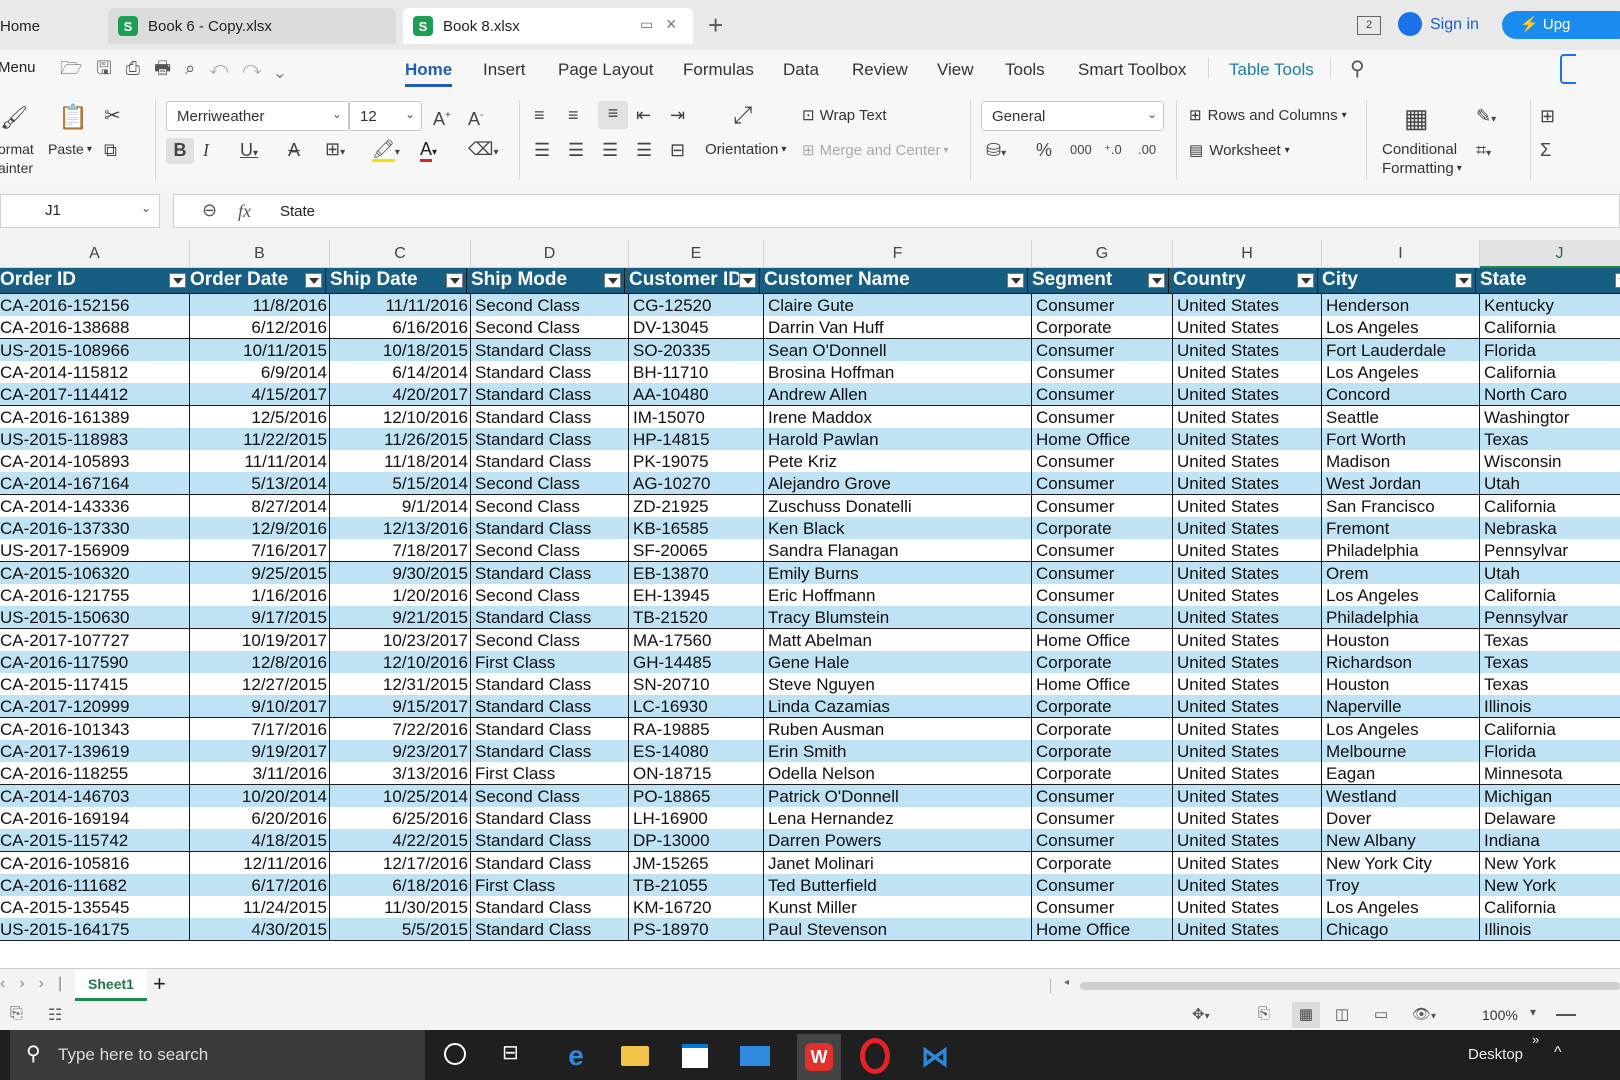 Image resolution: width=1620 pixels, height=1080 pixels. What do you see at coordinates (400, 528) in the screenshot?
I see `table-cell: 12/13/2016` at bounding box center [400, 528].